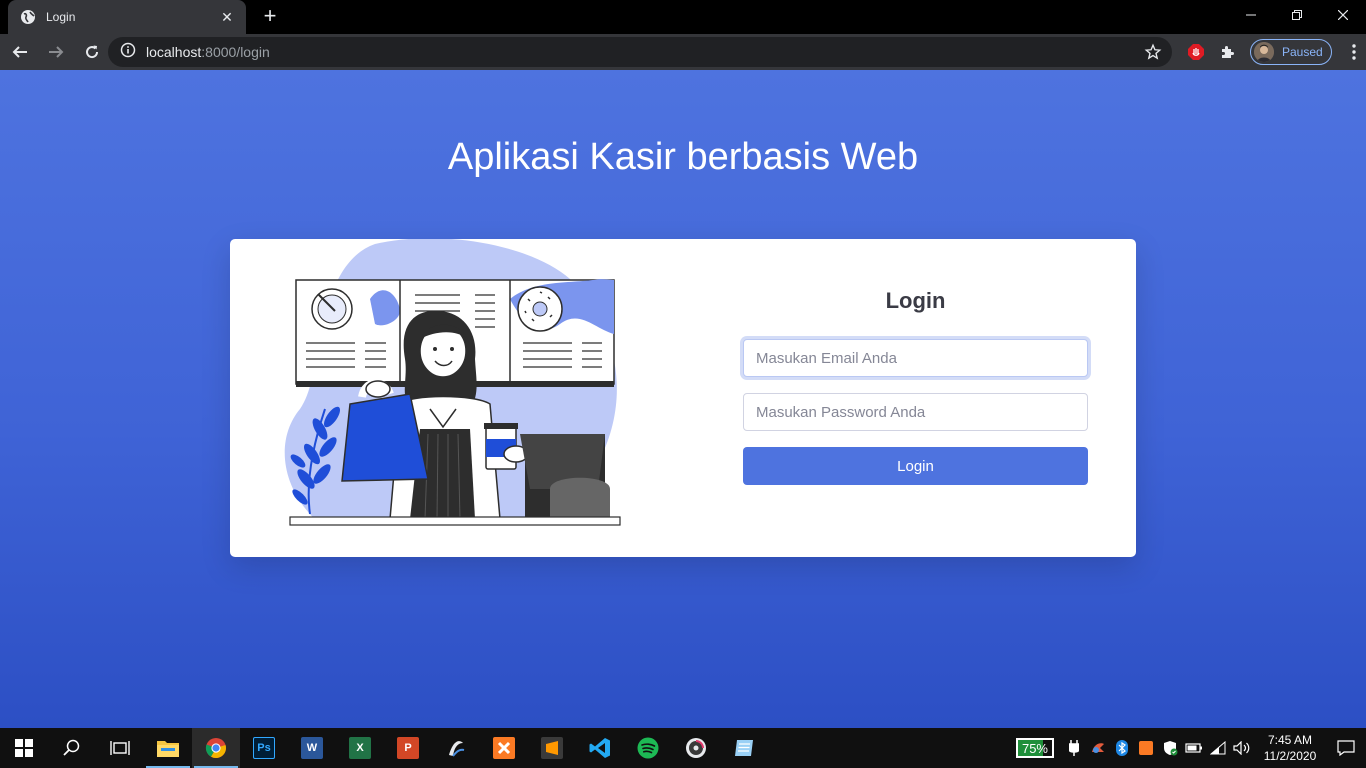  I want to click on adblock-extension-icon, so click(1196, 52).